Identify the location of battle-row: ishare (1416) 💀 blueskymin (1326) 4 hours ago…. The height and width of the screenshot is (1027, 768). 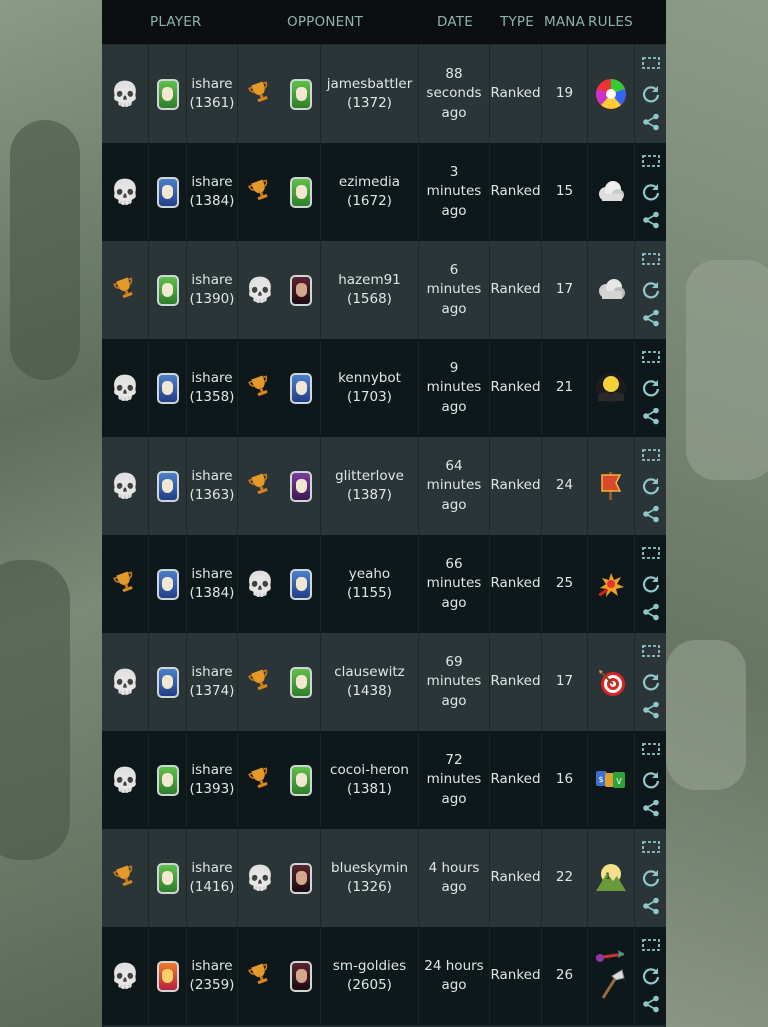
(384, 878).